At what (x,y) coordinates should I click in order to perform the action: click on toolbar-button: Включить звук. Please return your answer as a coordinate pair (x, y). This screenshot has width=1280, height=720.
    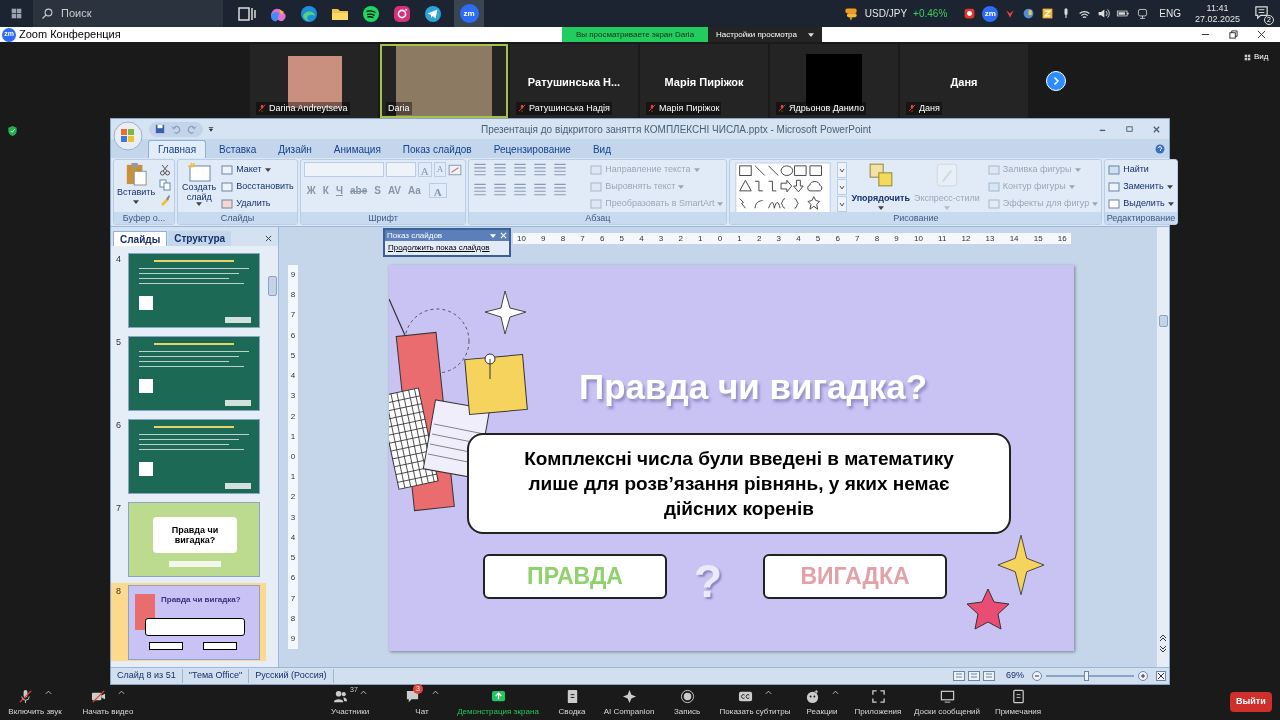
    Looking at the image, I should click on (35, 703).